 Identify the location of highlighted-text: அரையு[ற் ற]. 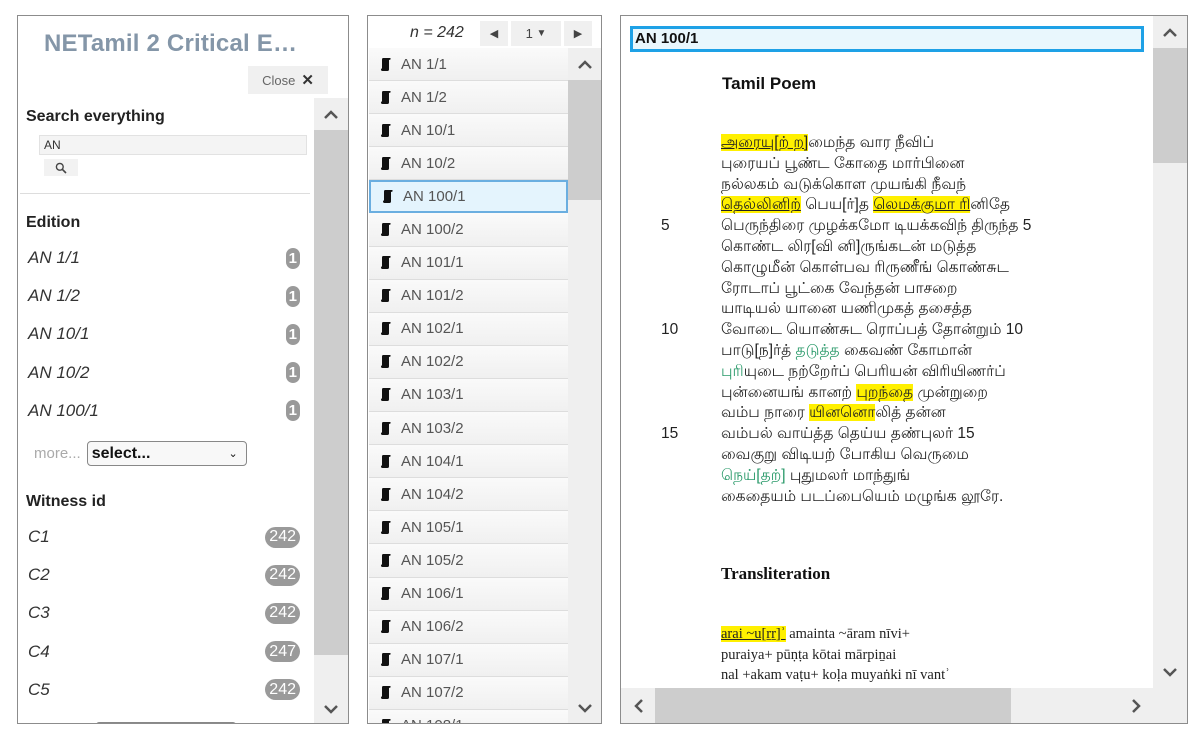
(765, 142).